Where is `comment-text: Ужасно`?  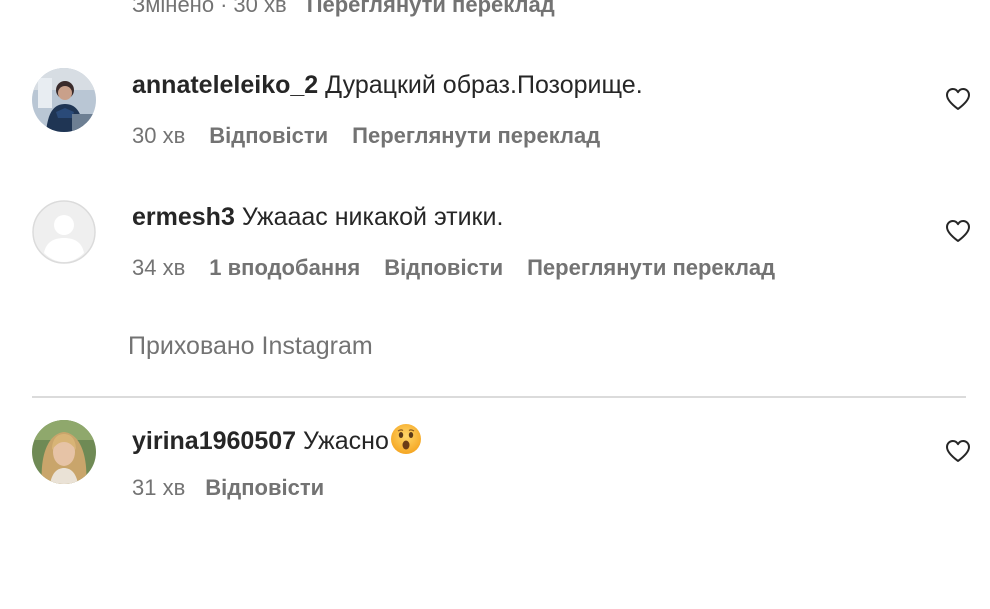 comment-text: Ужасно is located at coordinates (345, 441).